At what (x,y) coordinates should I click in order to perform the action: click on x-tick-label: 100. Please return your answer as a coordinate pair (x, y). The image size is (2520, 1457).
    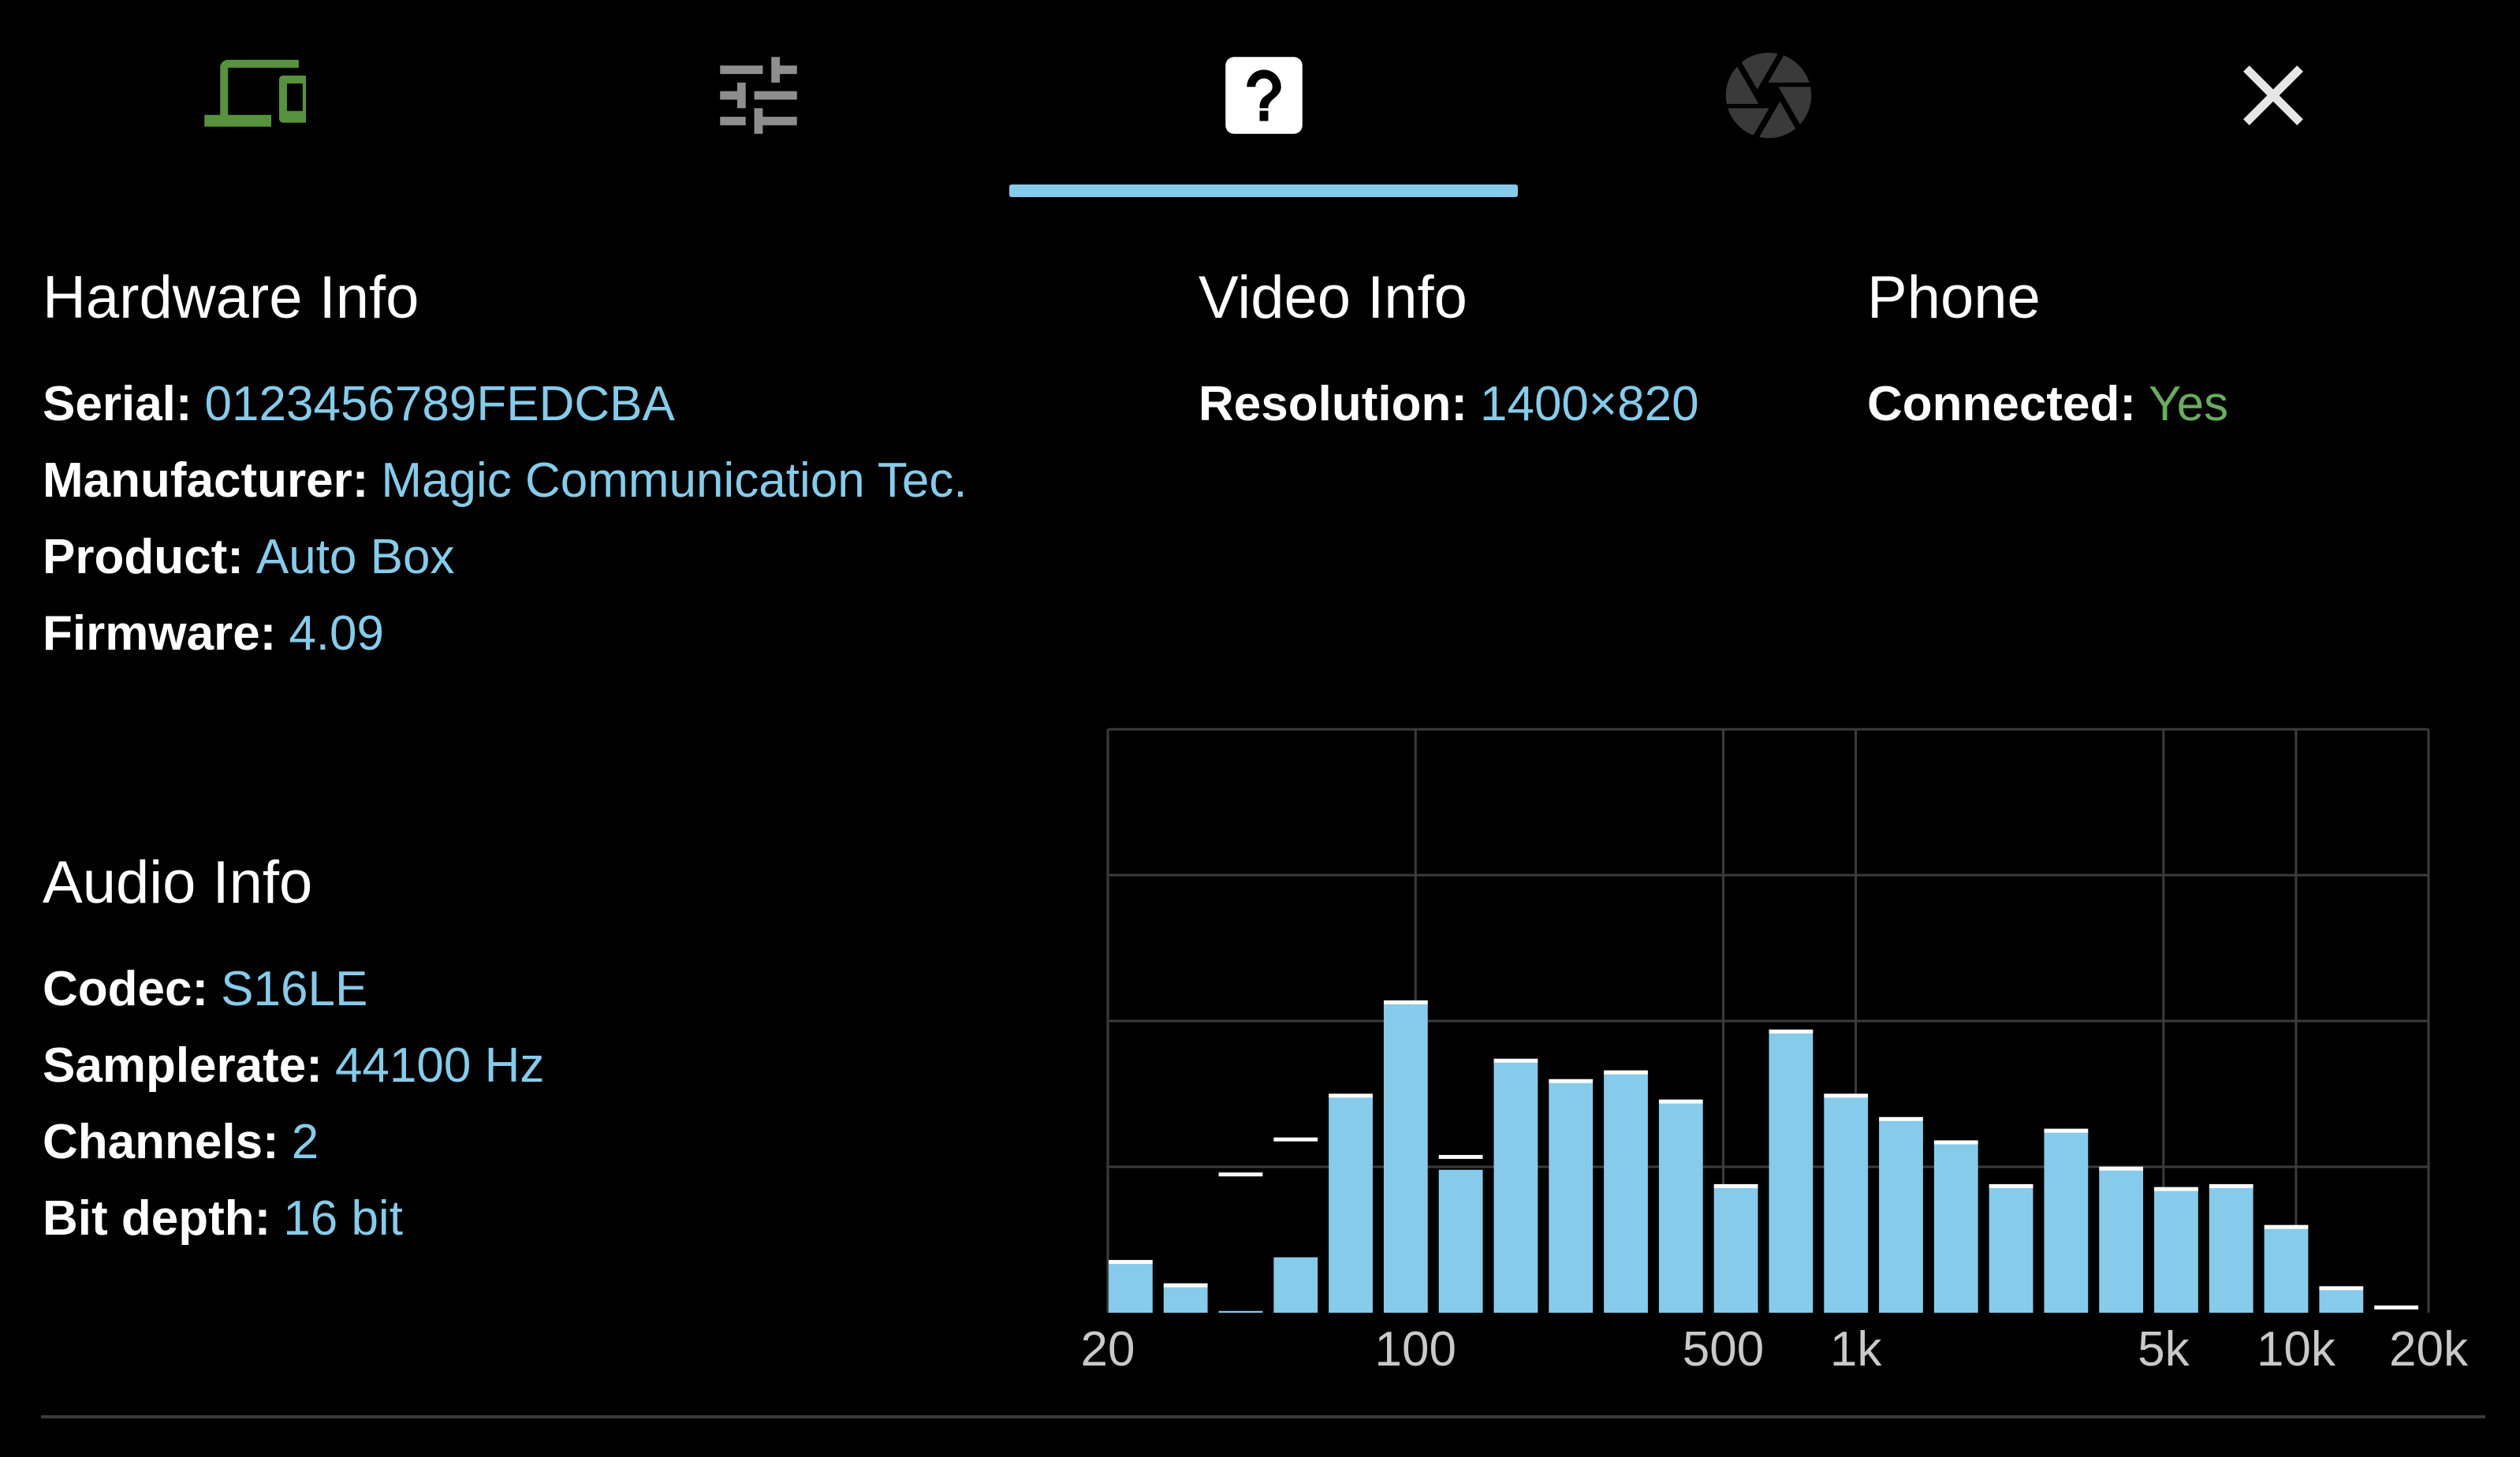
    Looking at the image, I should click on (1415, 1350).